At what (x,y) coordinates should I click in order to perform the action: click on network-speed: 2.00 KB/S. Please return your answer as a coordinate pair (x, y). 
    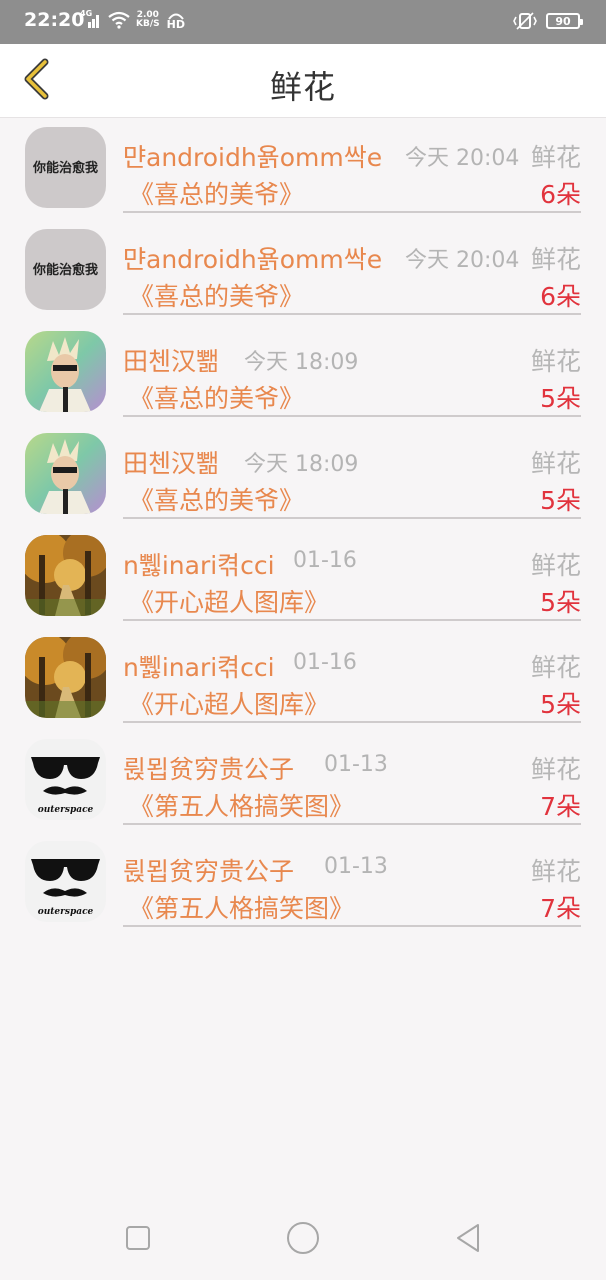
    Looking at the image, I should click on (148, 20).